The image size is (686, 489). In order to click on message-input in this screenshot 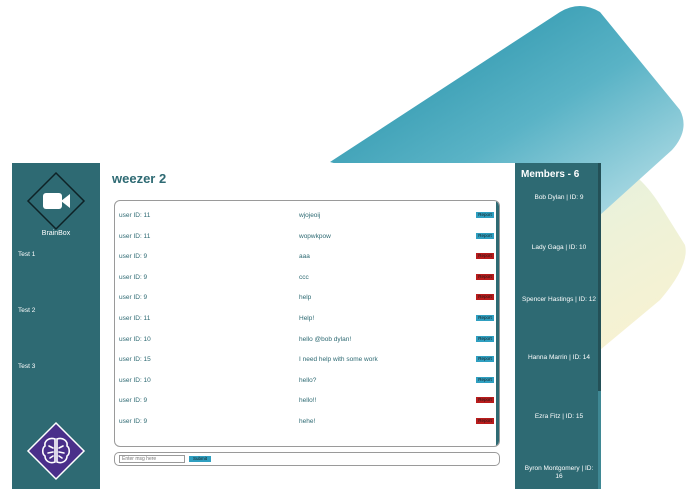, I will do `click(152, 459)`.